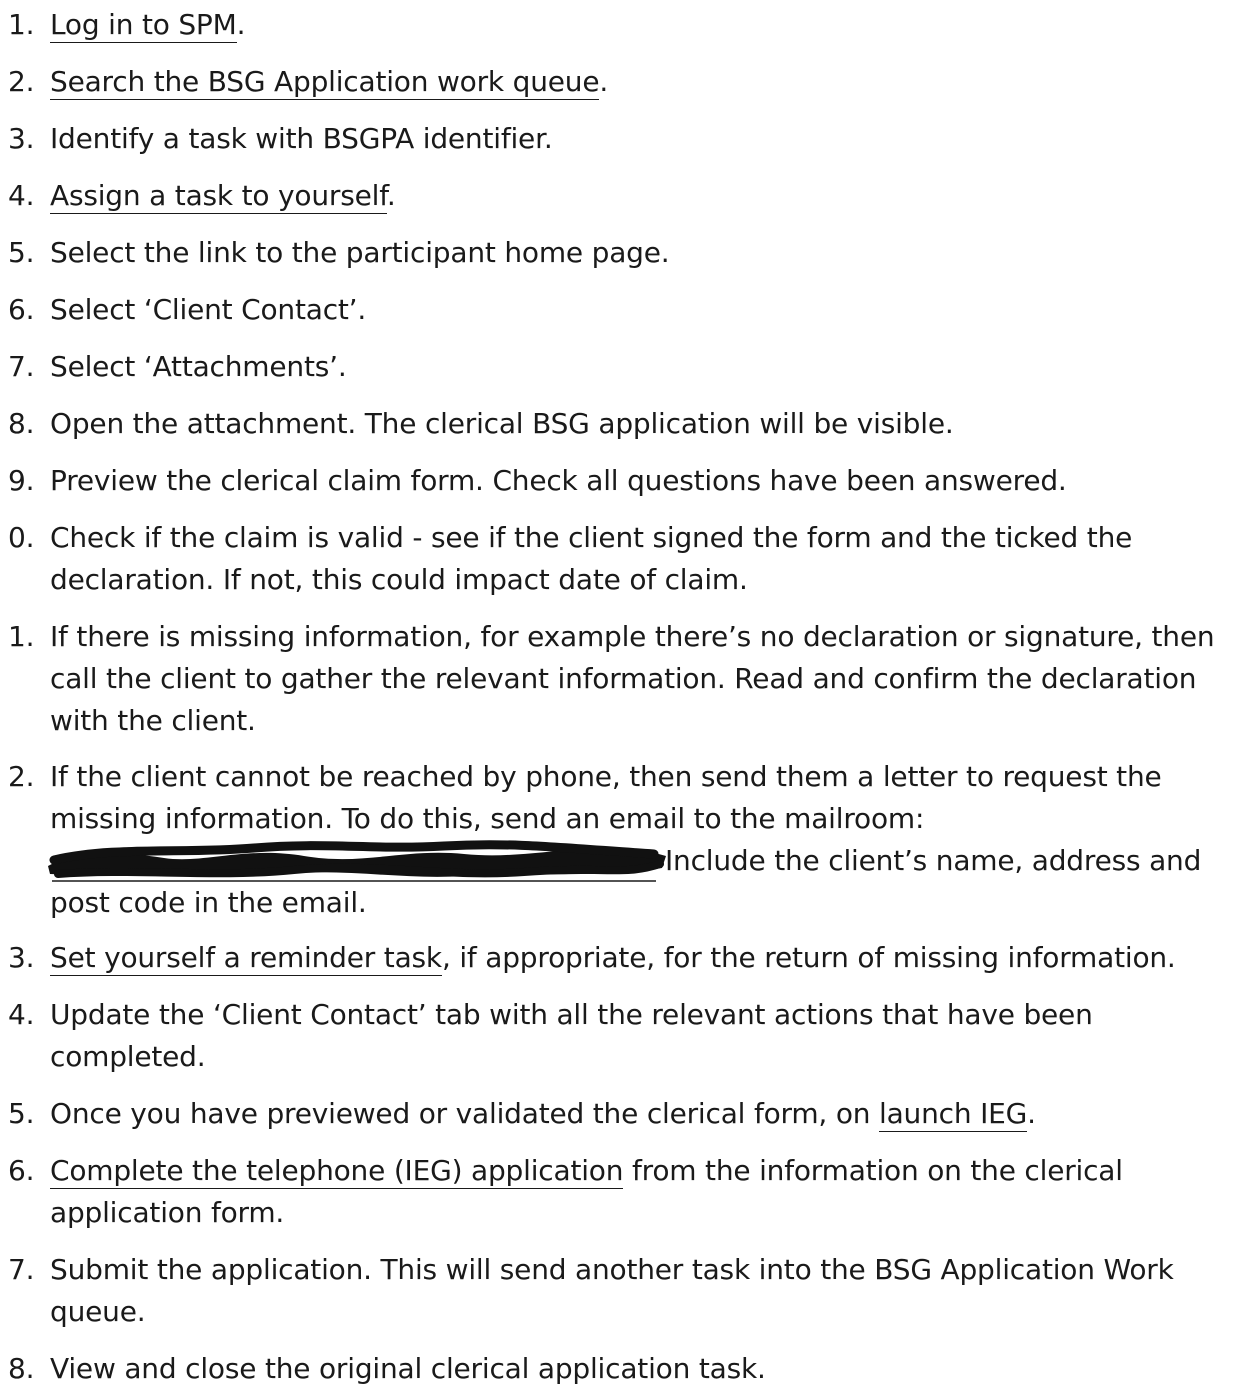  I want to click on step-text-line: completed., so click(649, 1057).